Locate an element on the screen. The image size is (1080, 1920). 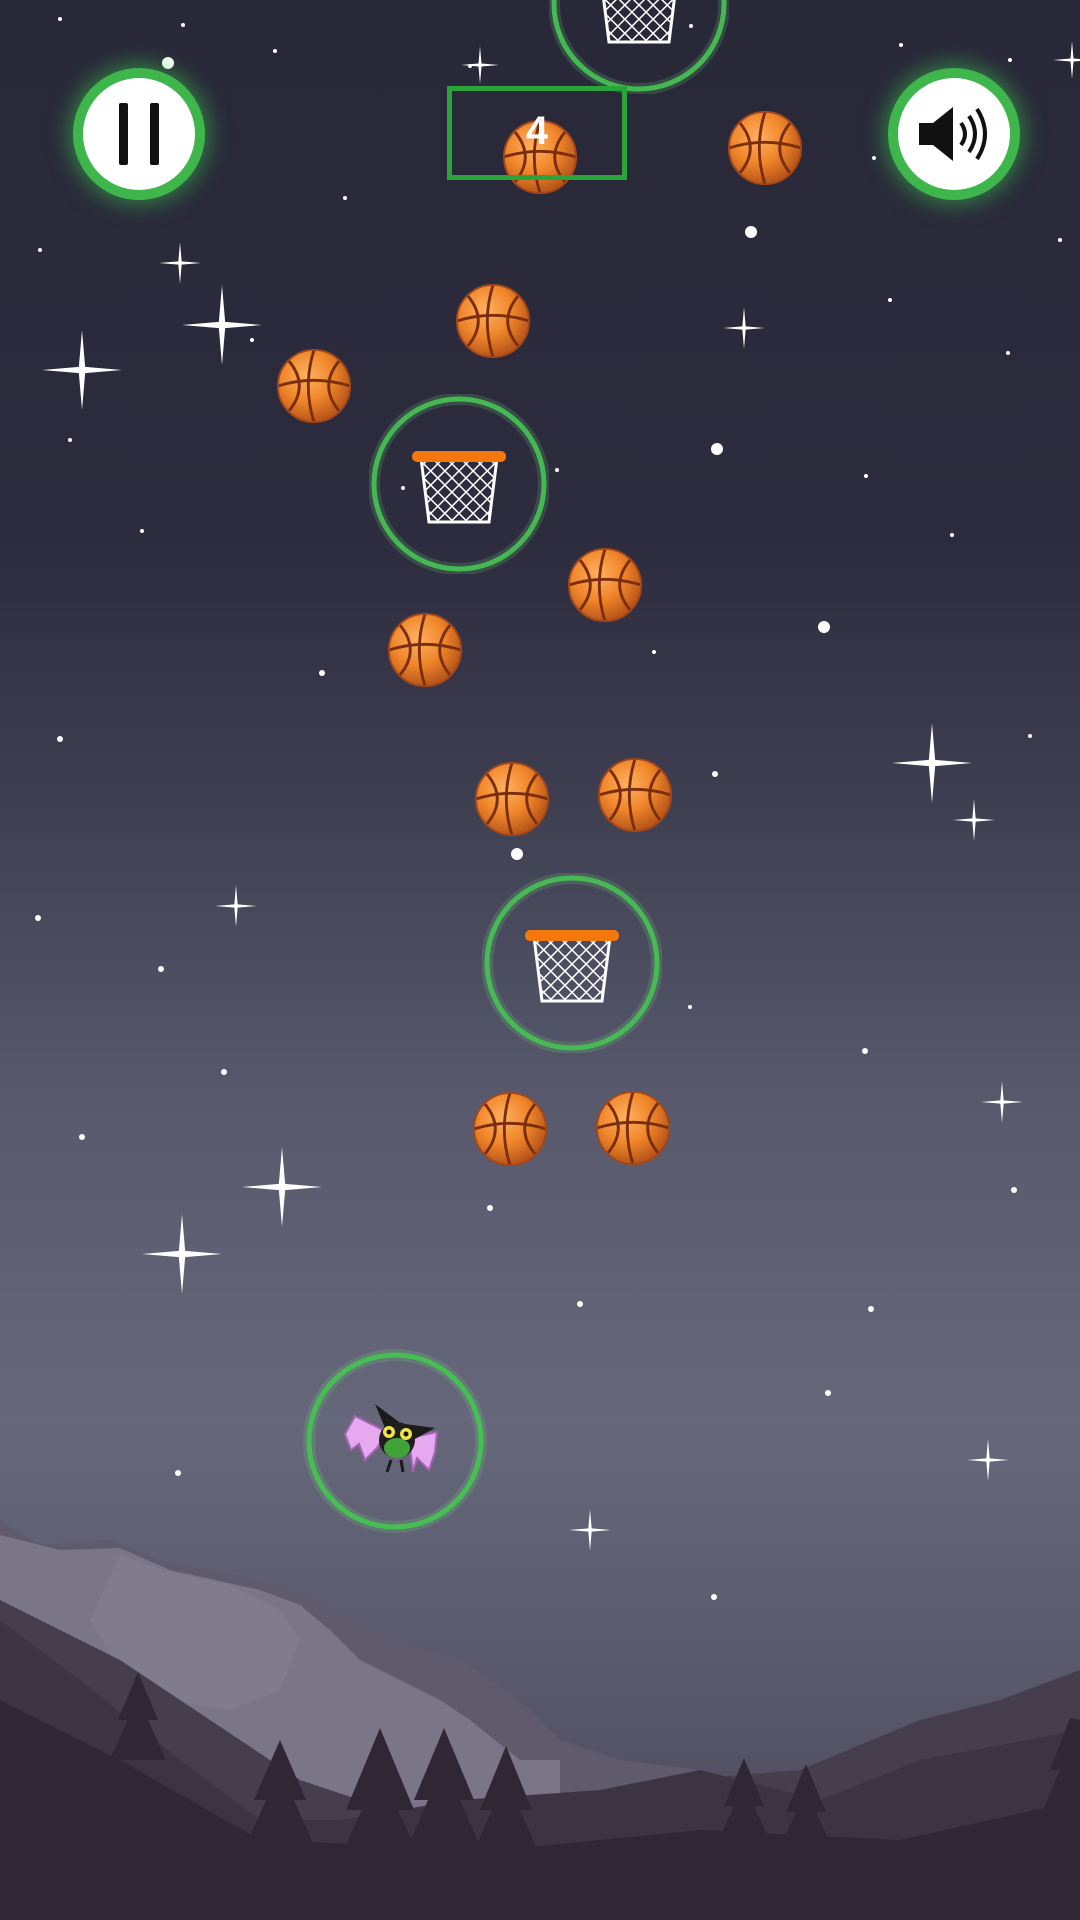
pause-icon is located at coordinates (139, 134).